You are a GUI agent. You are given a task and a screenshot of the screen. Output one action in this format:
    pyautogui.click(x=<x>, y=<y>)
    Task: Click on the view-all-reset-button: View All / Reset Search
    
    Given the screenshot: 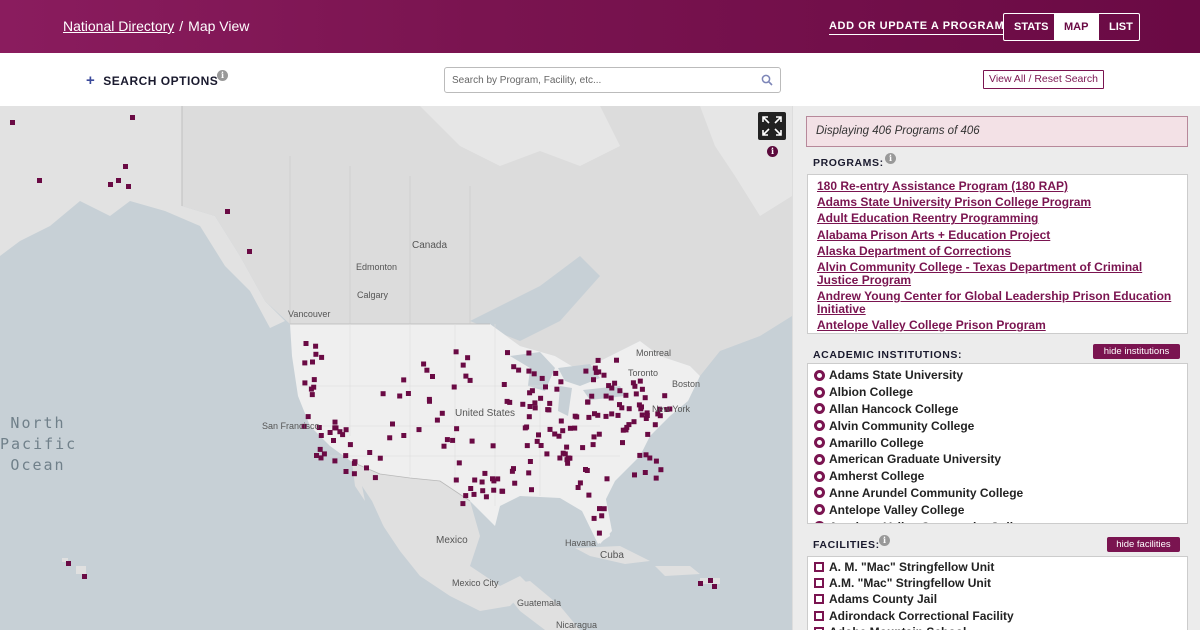 What is the action you would take?
    pyautogui.click(x=1043, y=79)
    